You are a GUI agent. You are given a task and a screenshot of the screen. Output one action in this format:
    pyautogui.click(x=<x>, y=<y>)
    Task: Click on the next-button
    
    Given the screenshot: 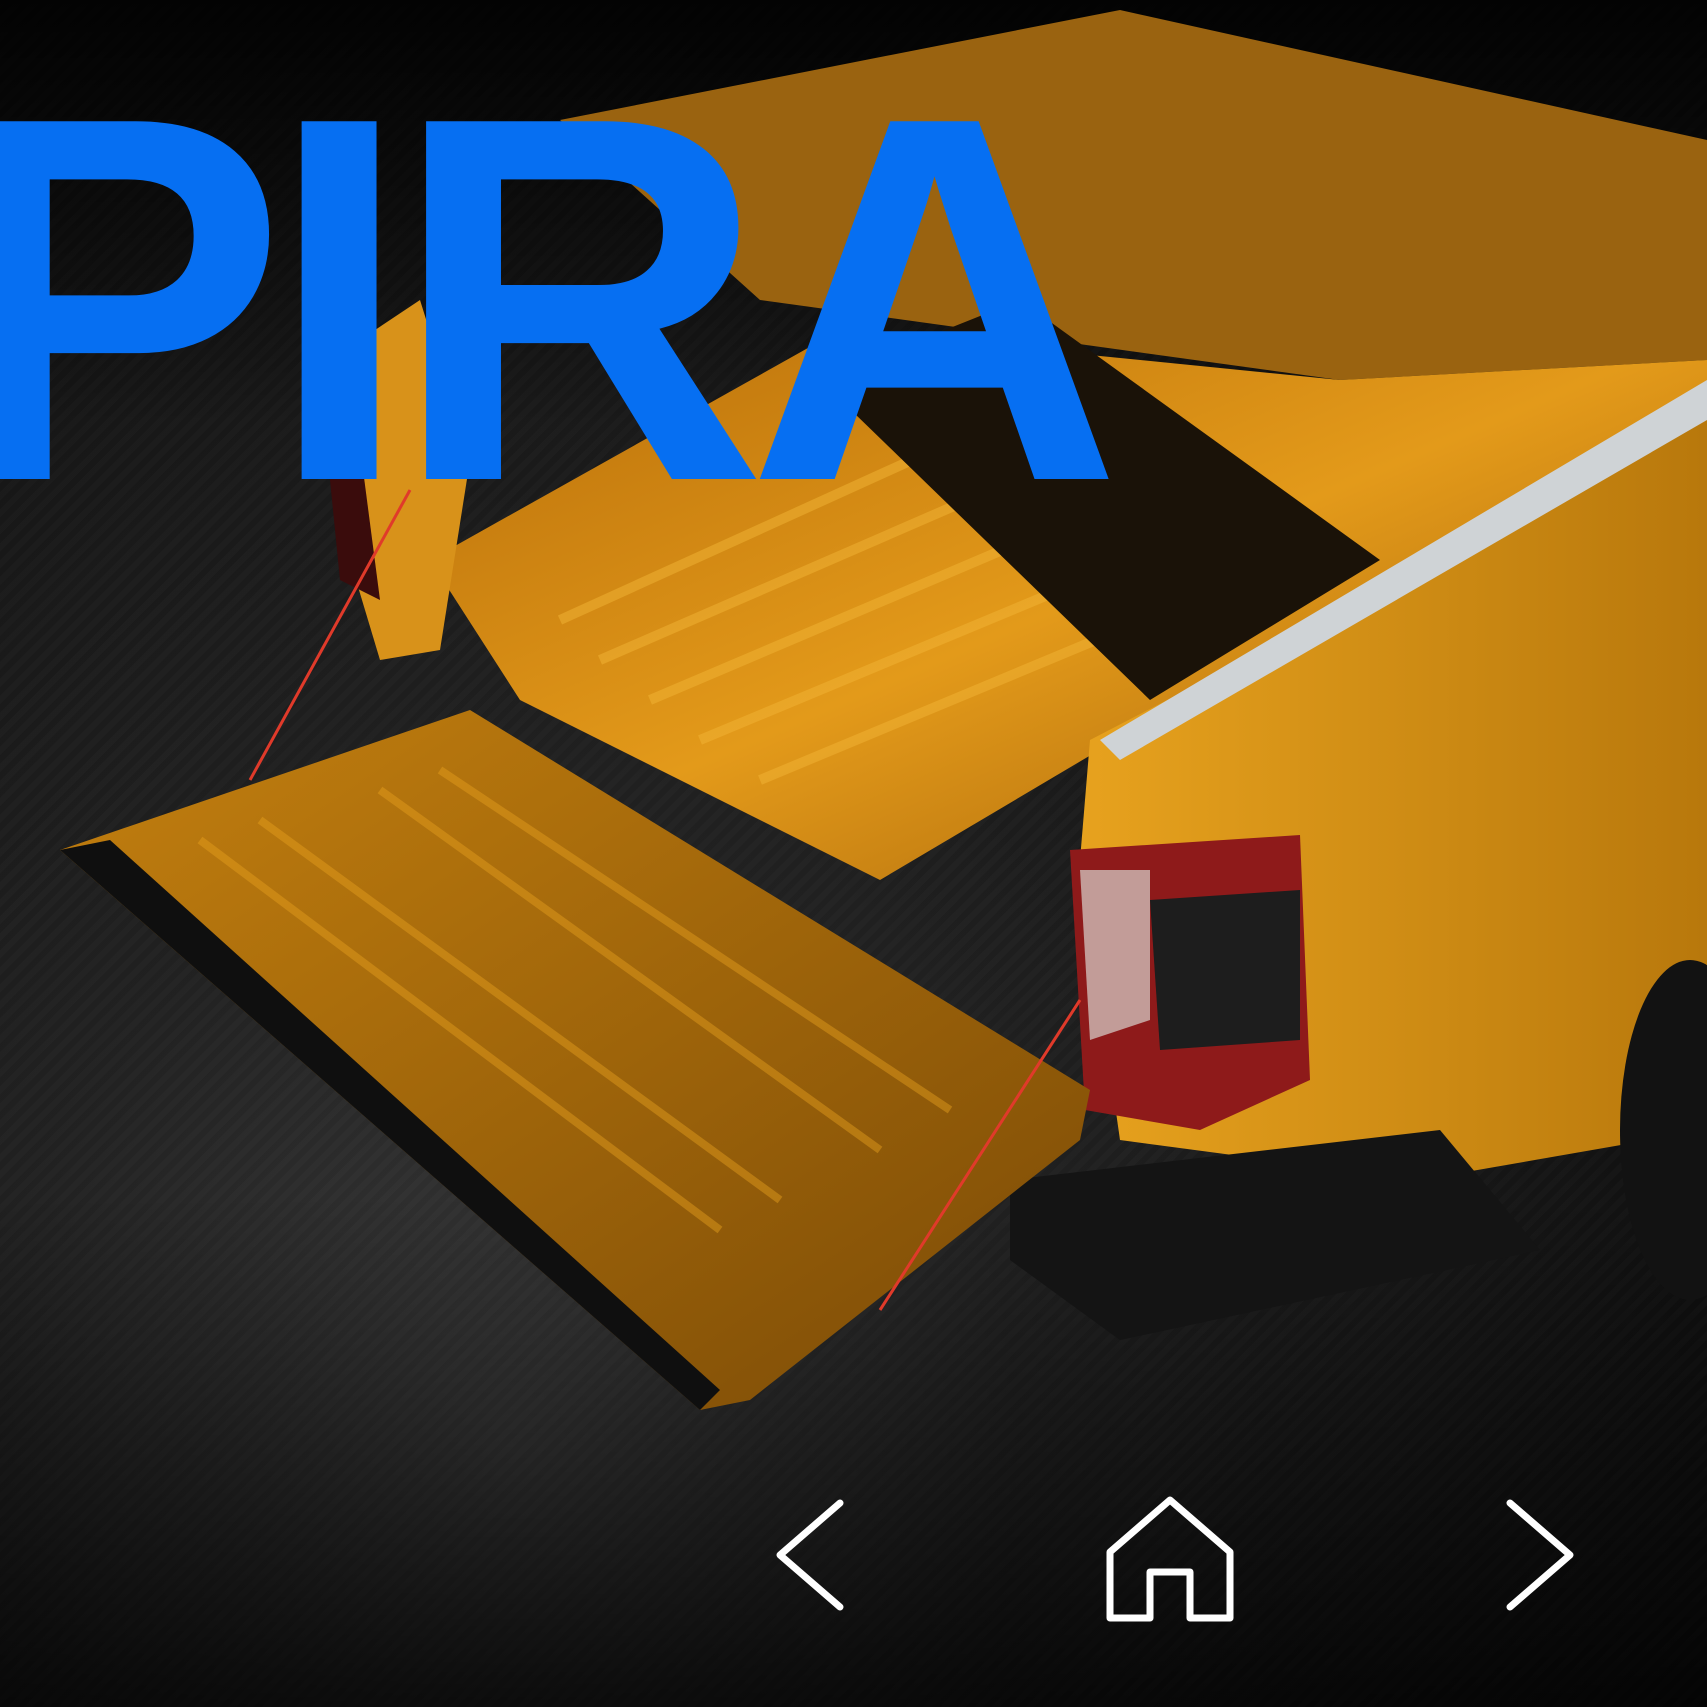 What is the action you would take?
    pyautogui.click(x=1540, y=1560)
    